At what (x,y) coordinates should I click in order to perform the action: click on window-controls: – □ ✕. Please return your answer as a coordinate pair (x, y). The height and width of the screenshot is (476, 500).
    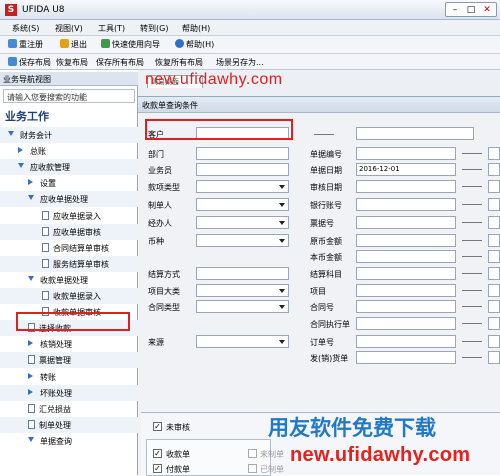
    Looking at the image, I should click on (471, 9).